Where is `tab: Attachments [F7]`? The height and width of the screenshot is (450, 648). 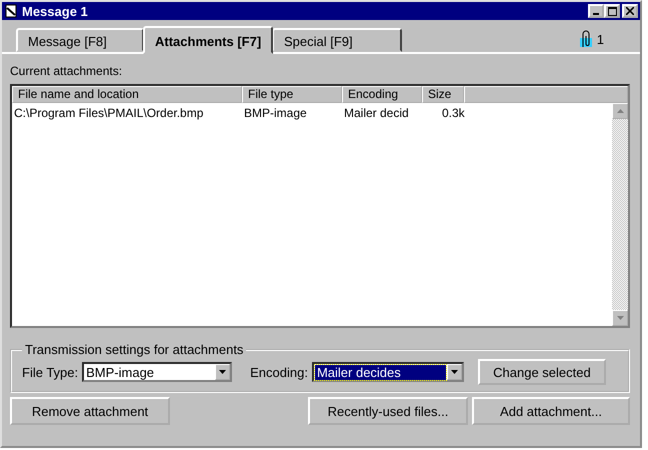 tab: Attachments [F7] is located at coordinates (208, 40).